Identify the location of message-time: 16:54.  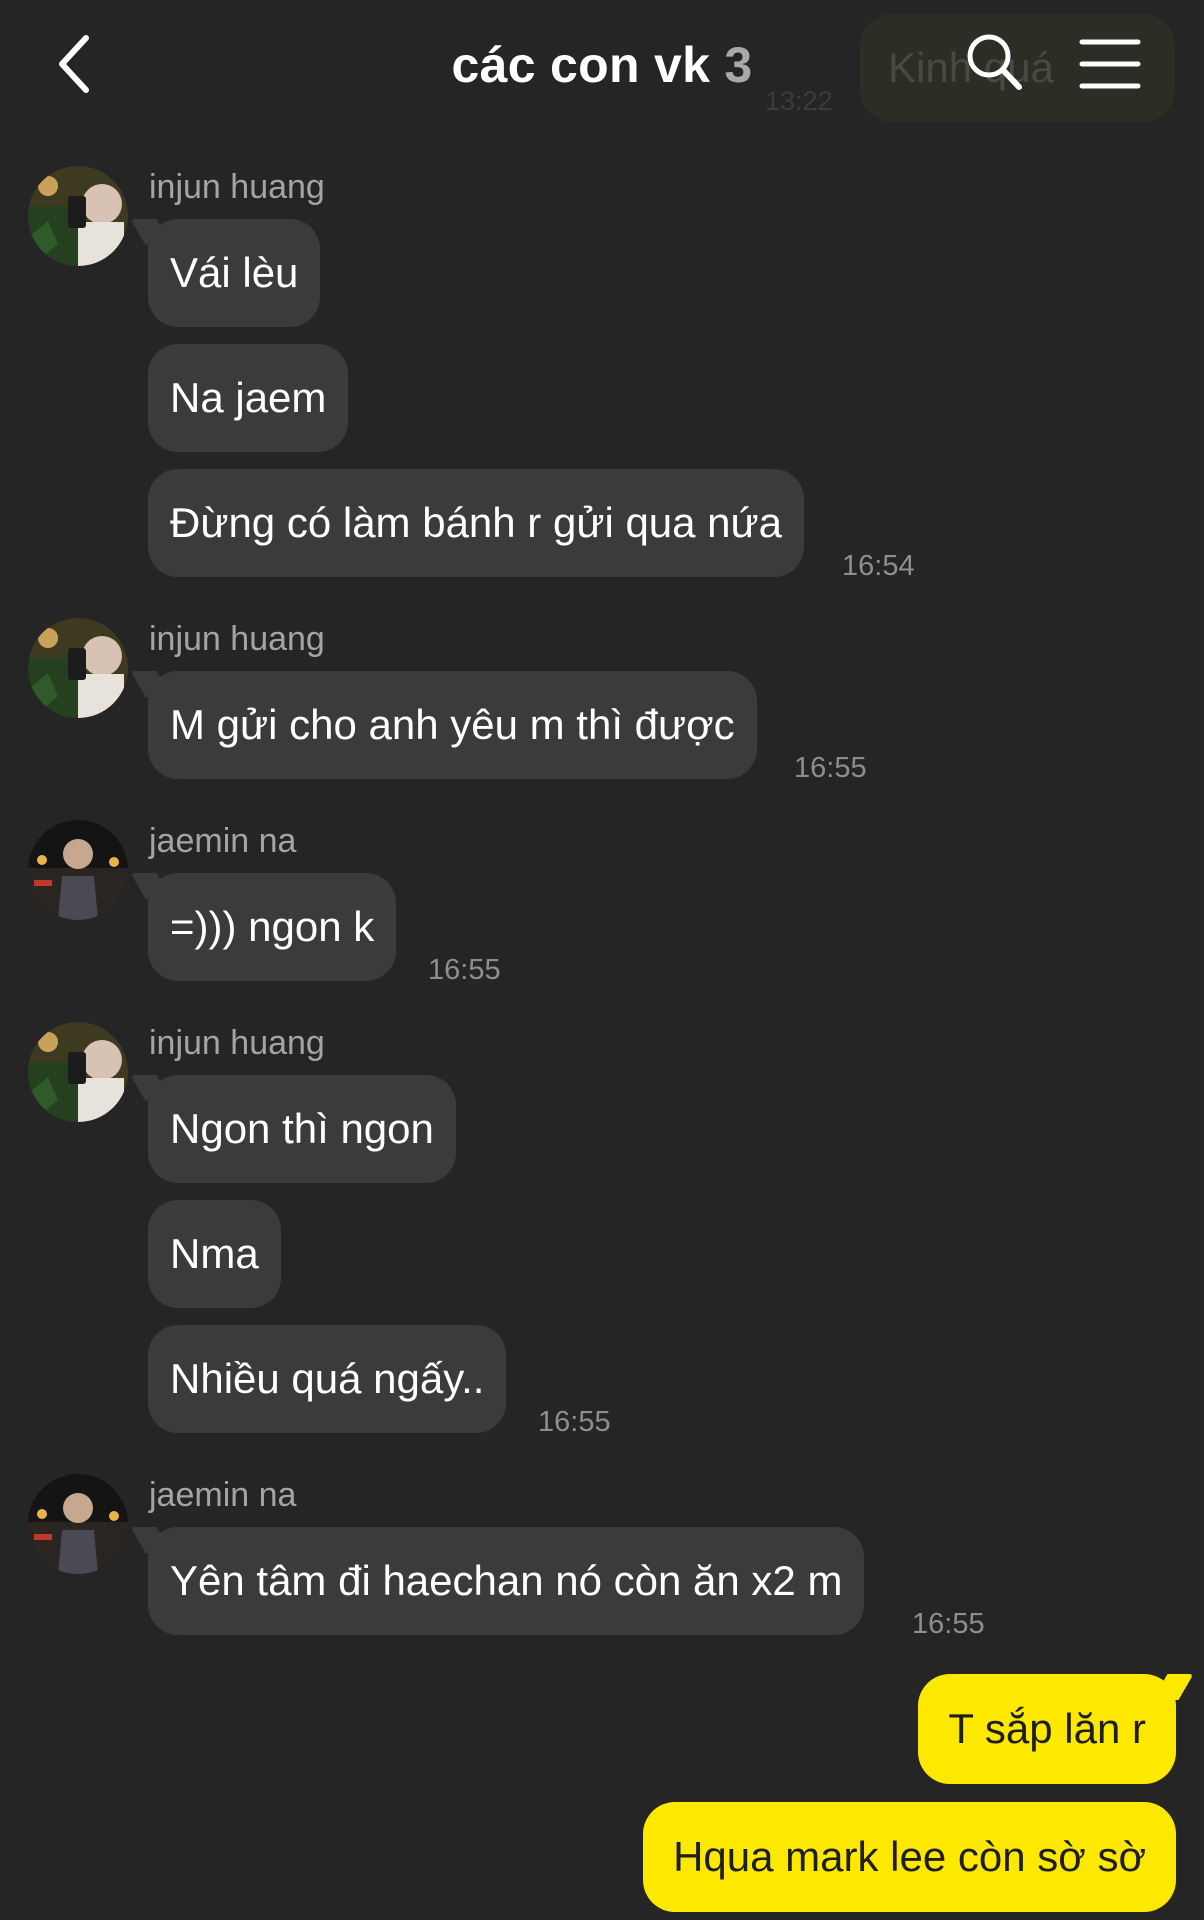
(878, 566).